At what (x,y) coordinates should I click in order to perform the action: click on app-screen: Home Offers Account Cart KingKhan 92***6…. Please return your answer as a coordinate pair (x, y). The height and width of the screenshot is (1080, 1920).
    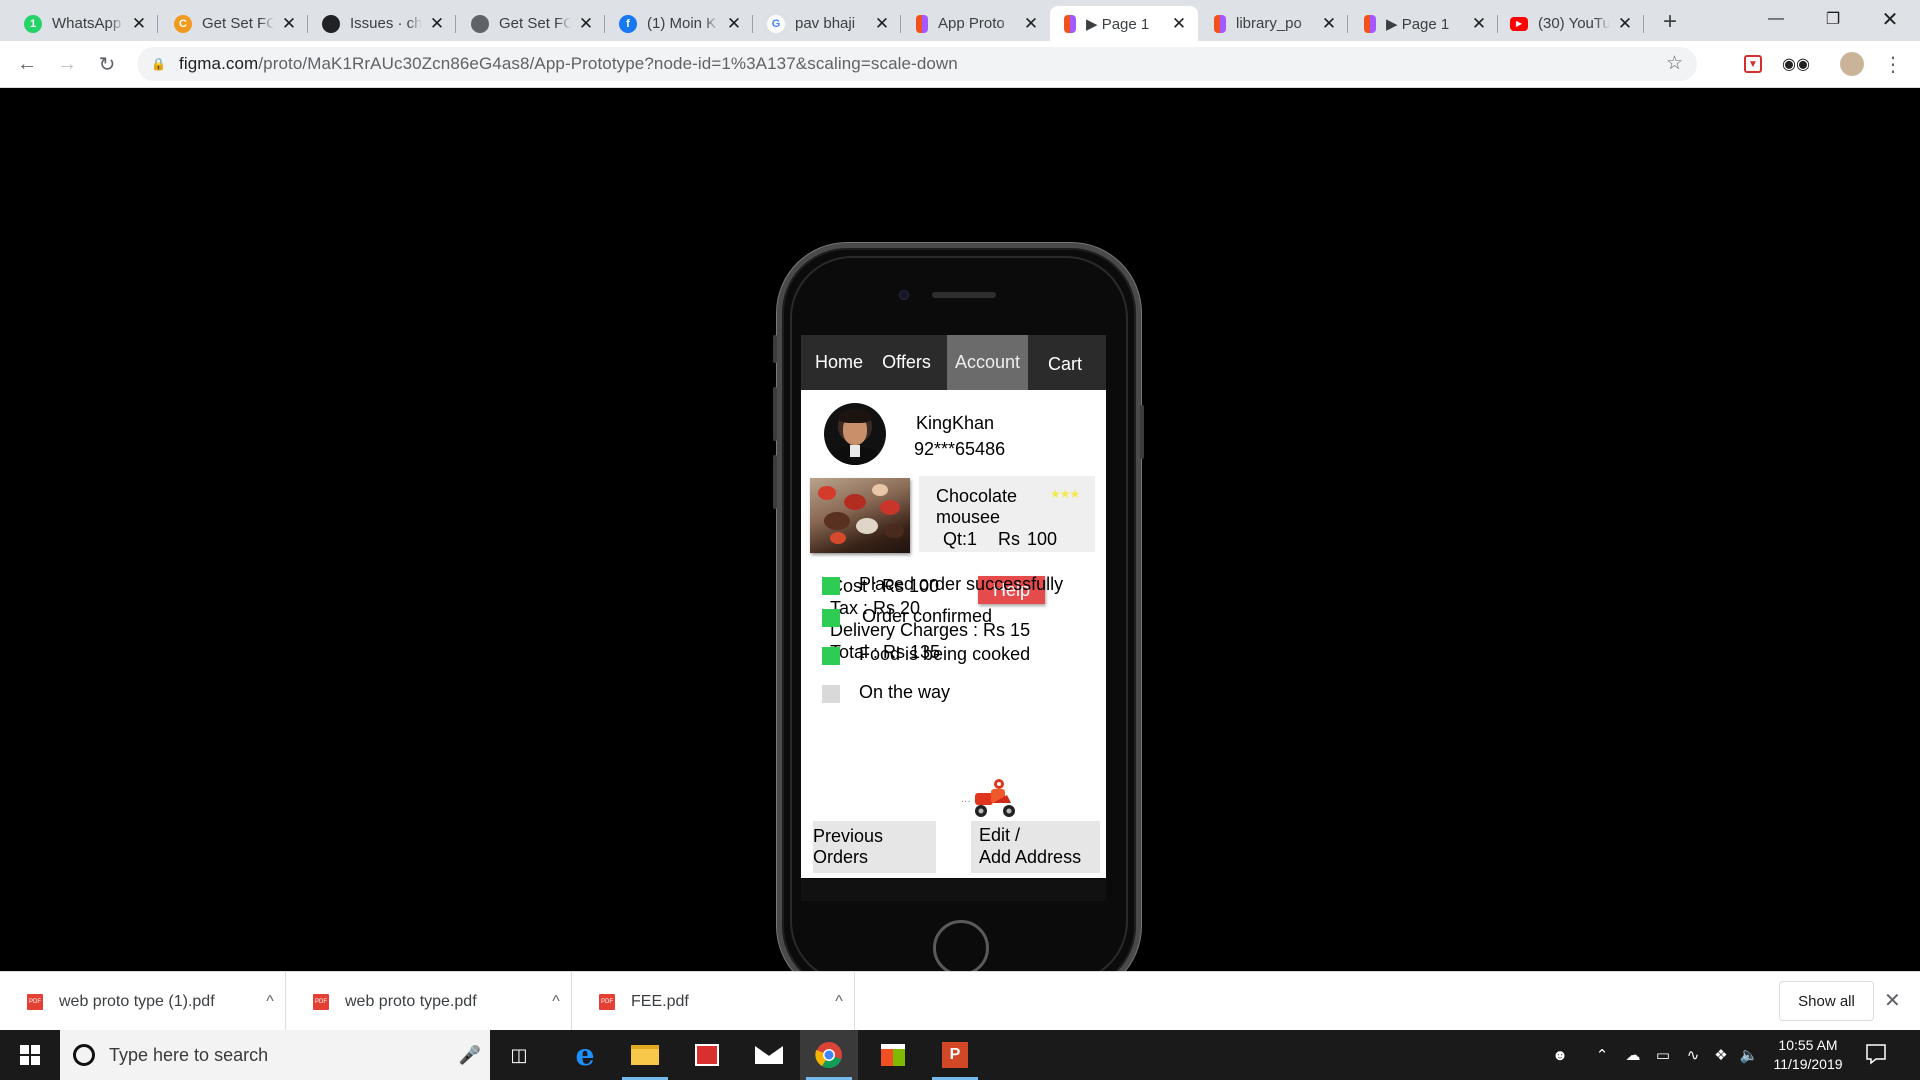
    Looking at the image, I should click on (953, 606).